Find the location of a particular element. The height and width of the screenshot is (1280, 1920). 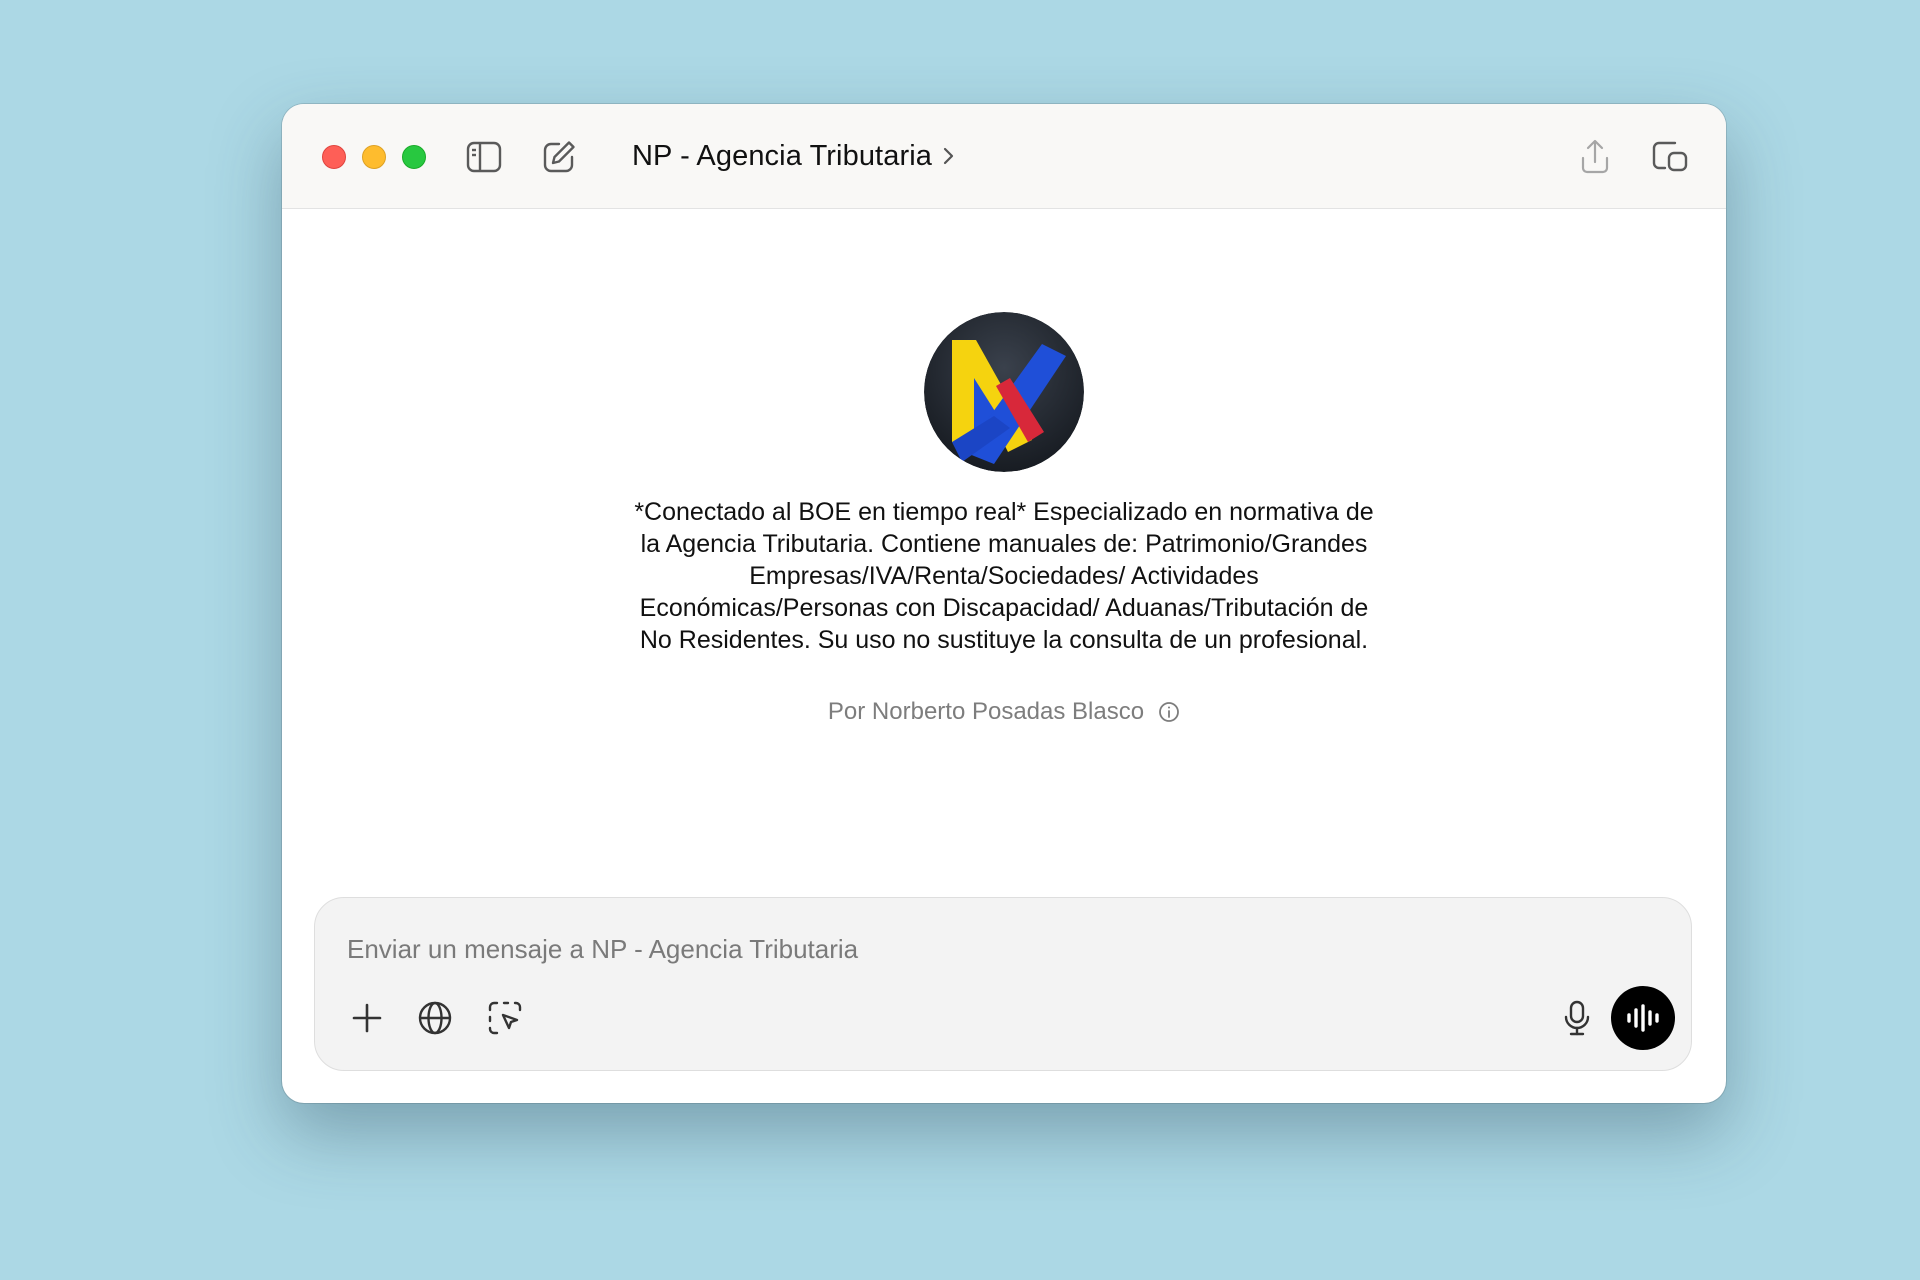

share-icon is located at coordinates (1595, 157).